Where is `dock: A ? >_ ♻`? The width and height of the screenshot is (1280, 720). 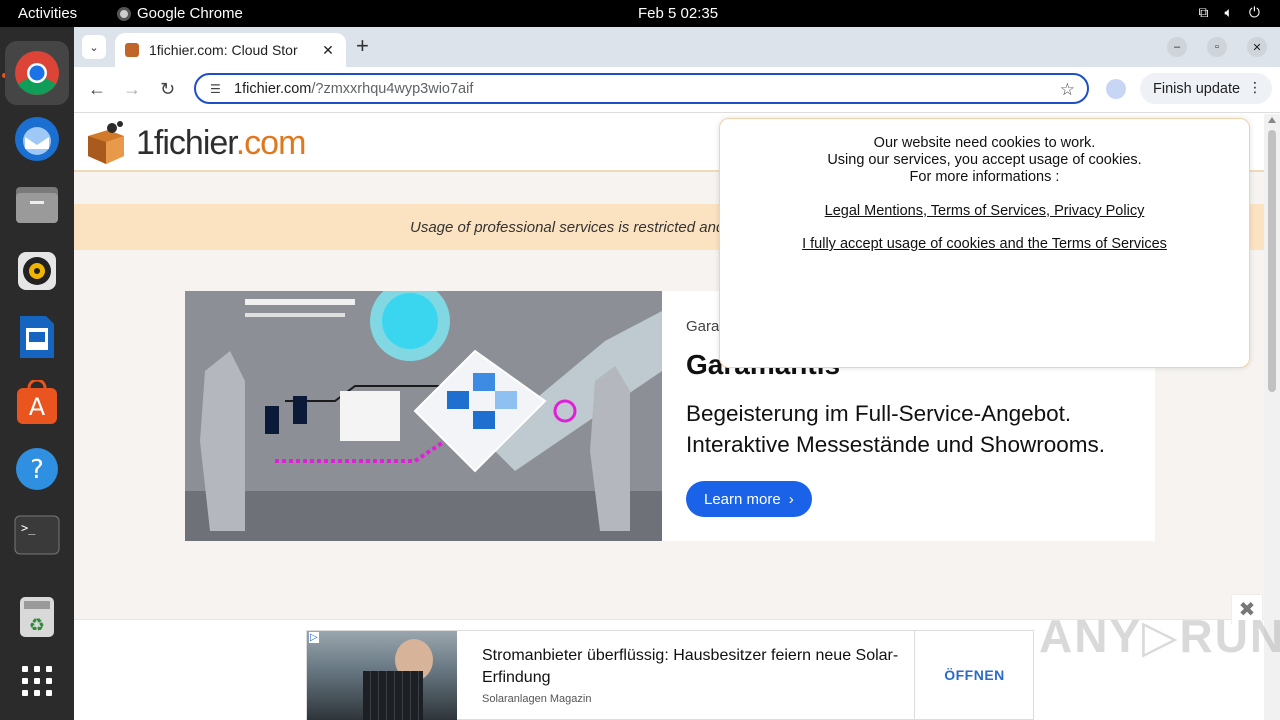
dock: A ? >_ ♻ is located at coordinates (37, 373).